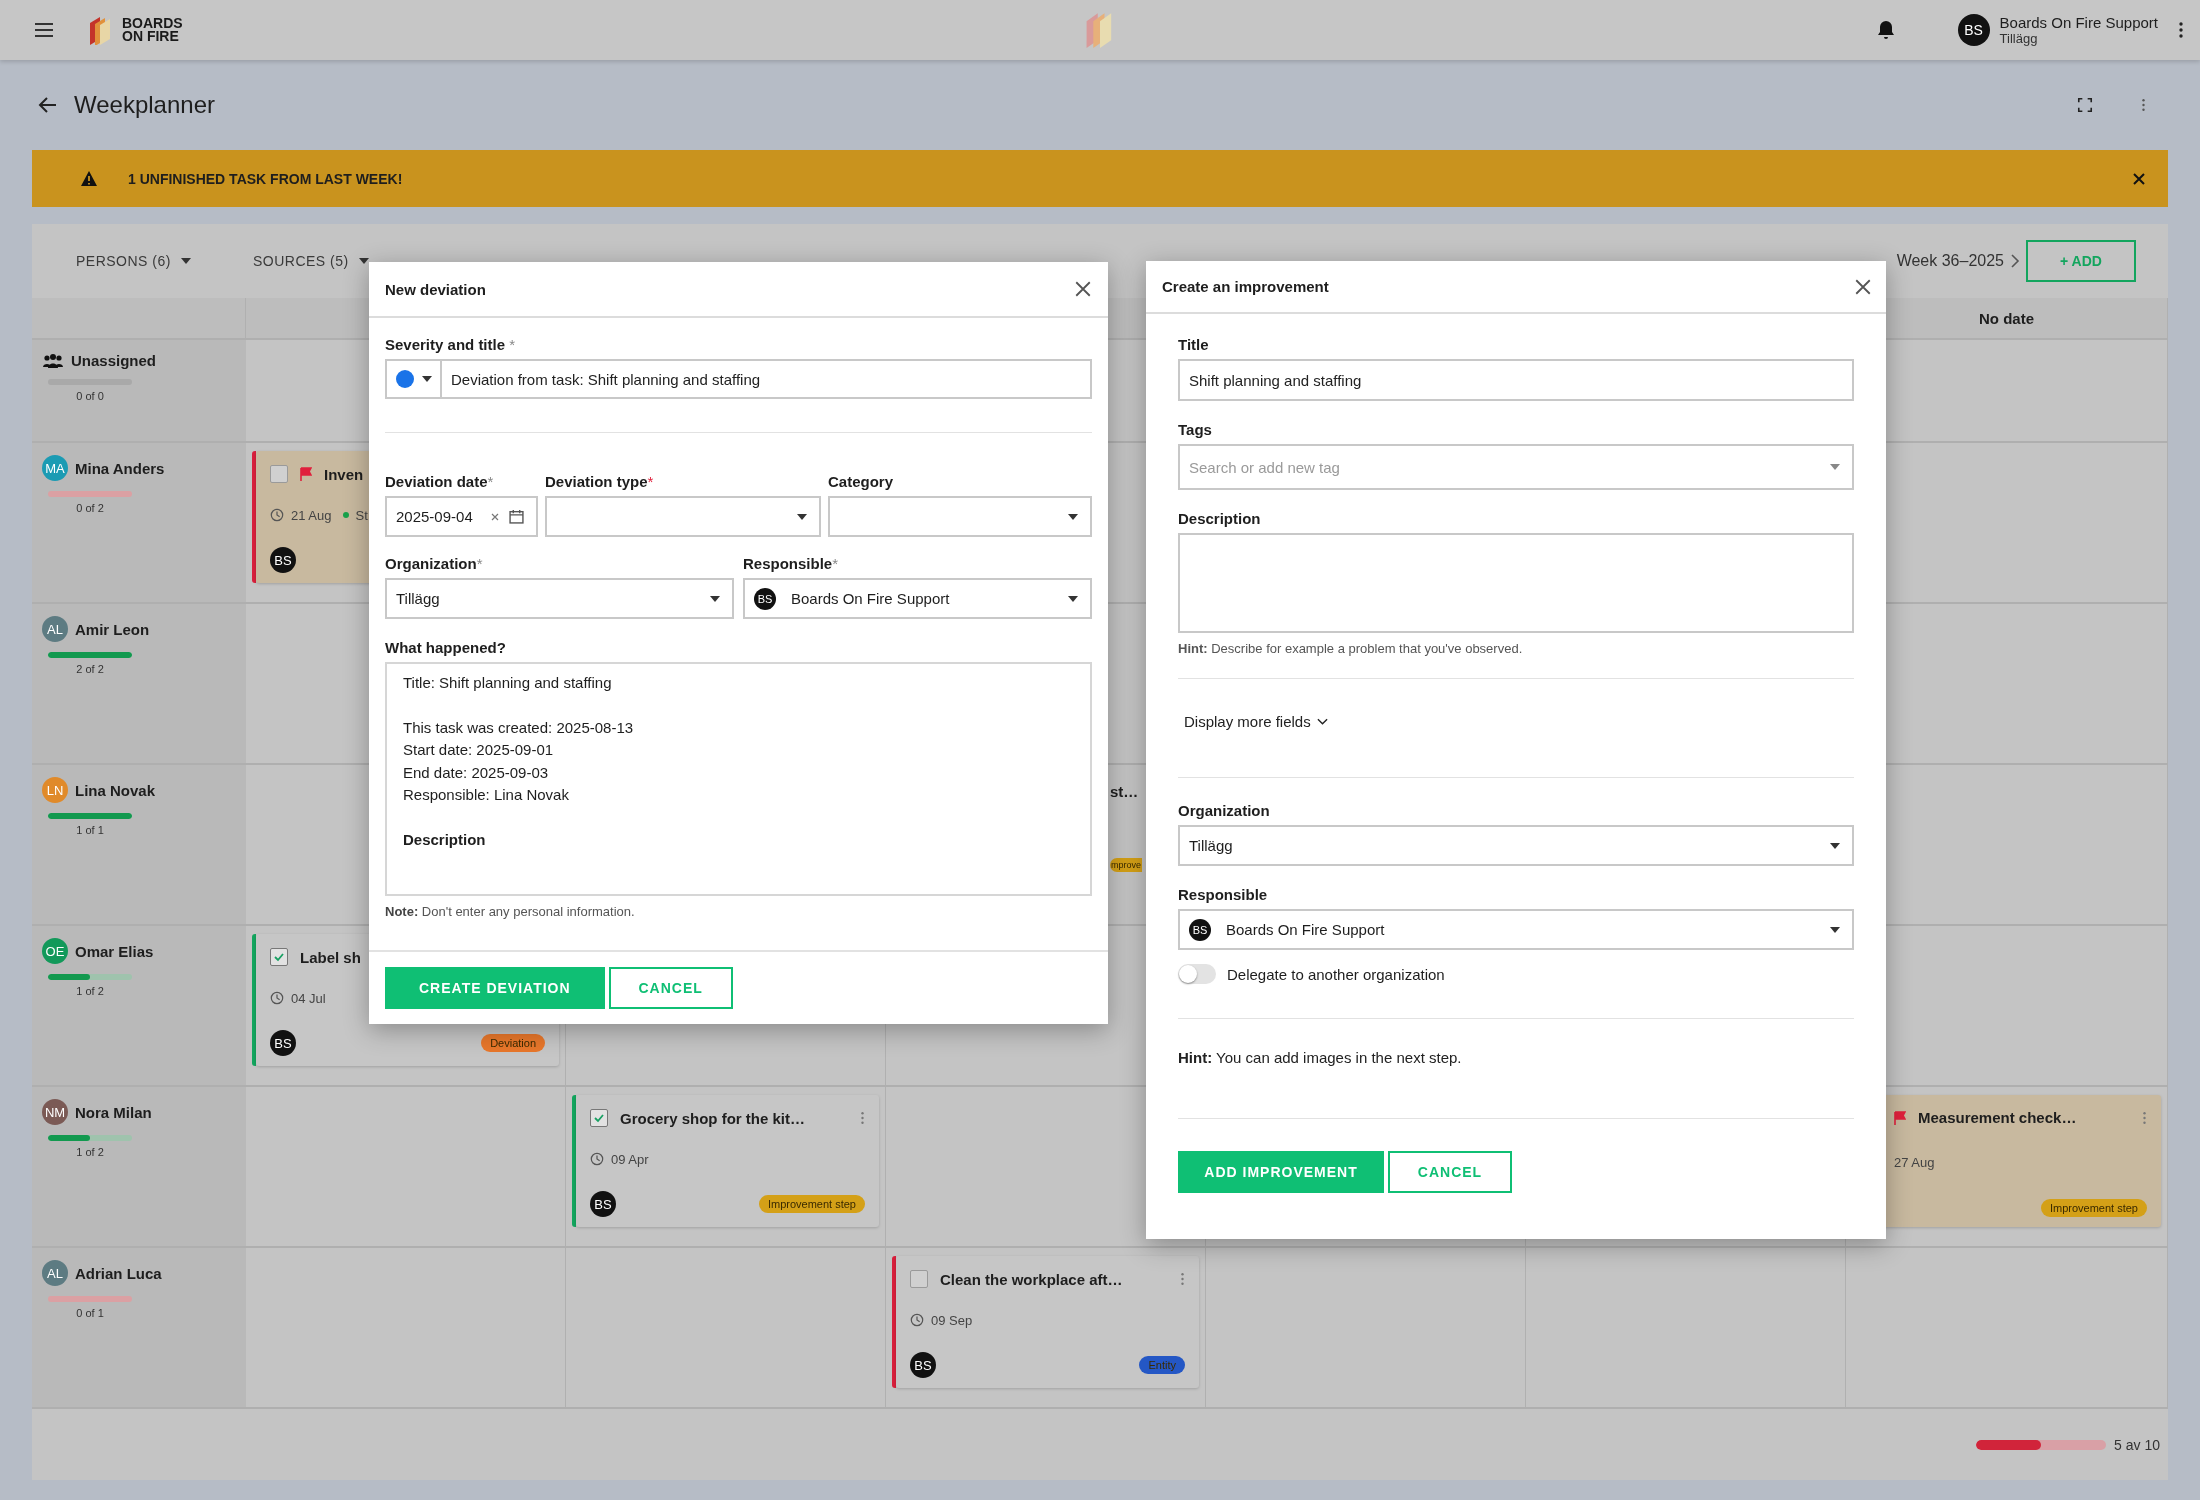  What do you see at coordinates (120, 468) in the screenshot?
I see `person-name: Mina Anders` at bounding box center [120, 468].